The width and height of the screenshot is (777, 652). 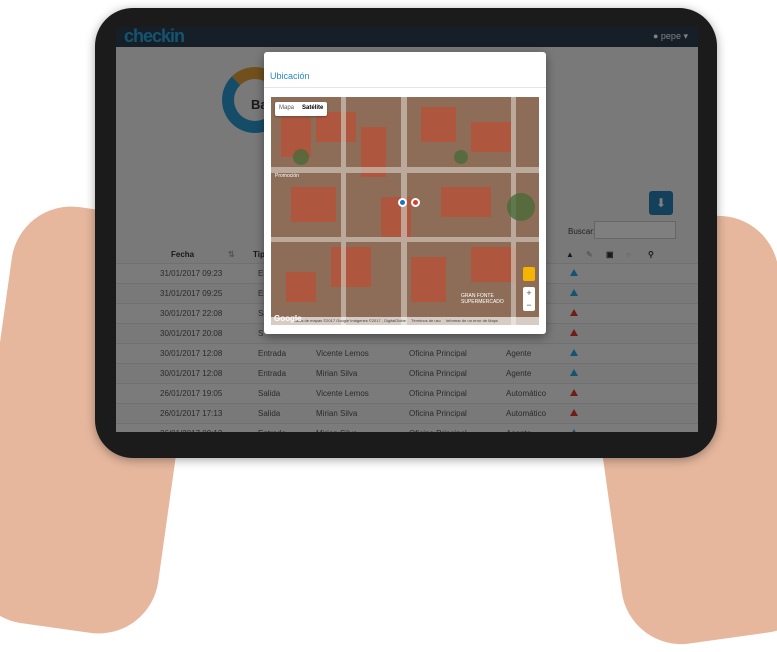 I want to click on google-logo: Google, so click(x=288, y=318).